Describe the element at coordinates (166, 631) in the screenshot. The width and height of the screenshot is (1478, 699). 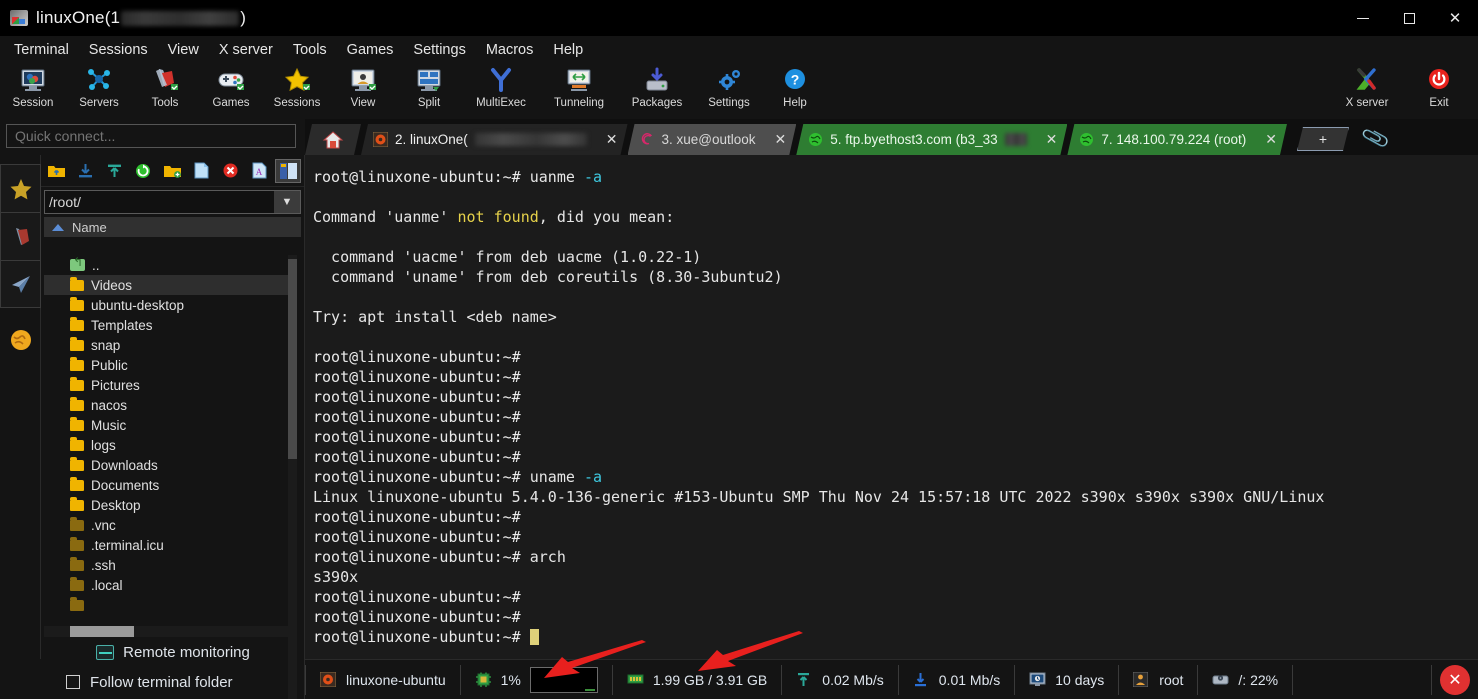
I see `sftp-horizontal-scrollbar` at that location.